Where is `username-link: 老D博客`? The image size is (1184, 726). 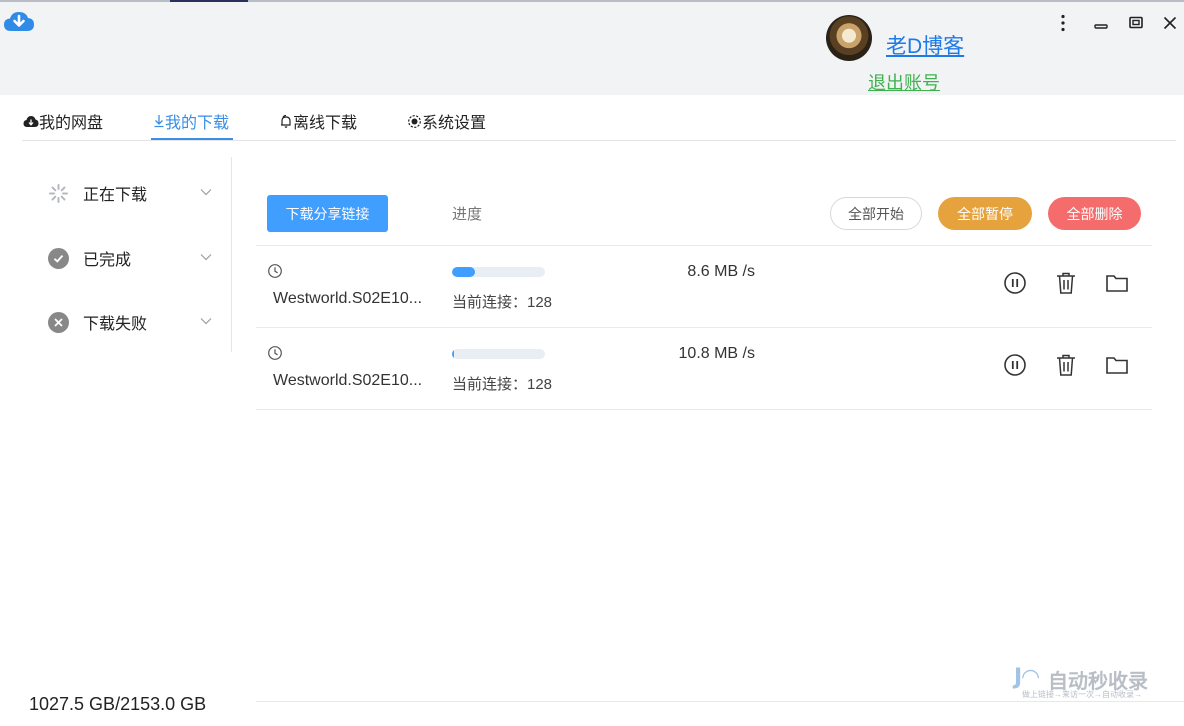
username-link: 老D博客 is located at coordinates (925, 45).